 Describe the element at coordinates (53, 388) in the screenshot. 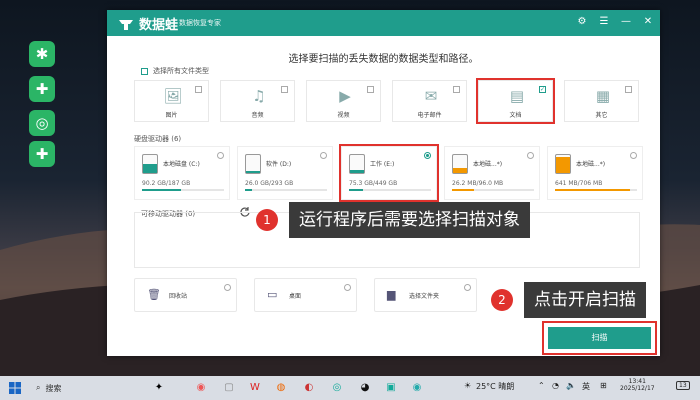

I see `search-label: 搜索` at that location.